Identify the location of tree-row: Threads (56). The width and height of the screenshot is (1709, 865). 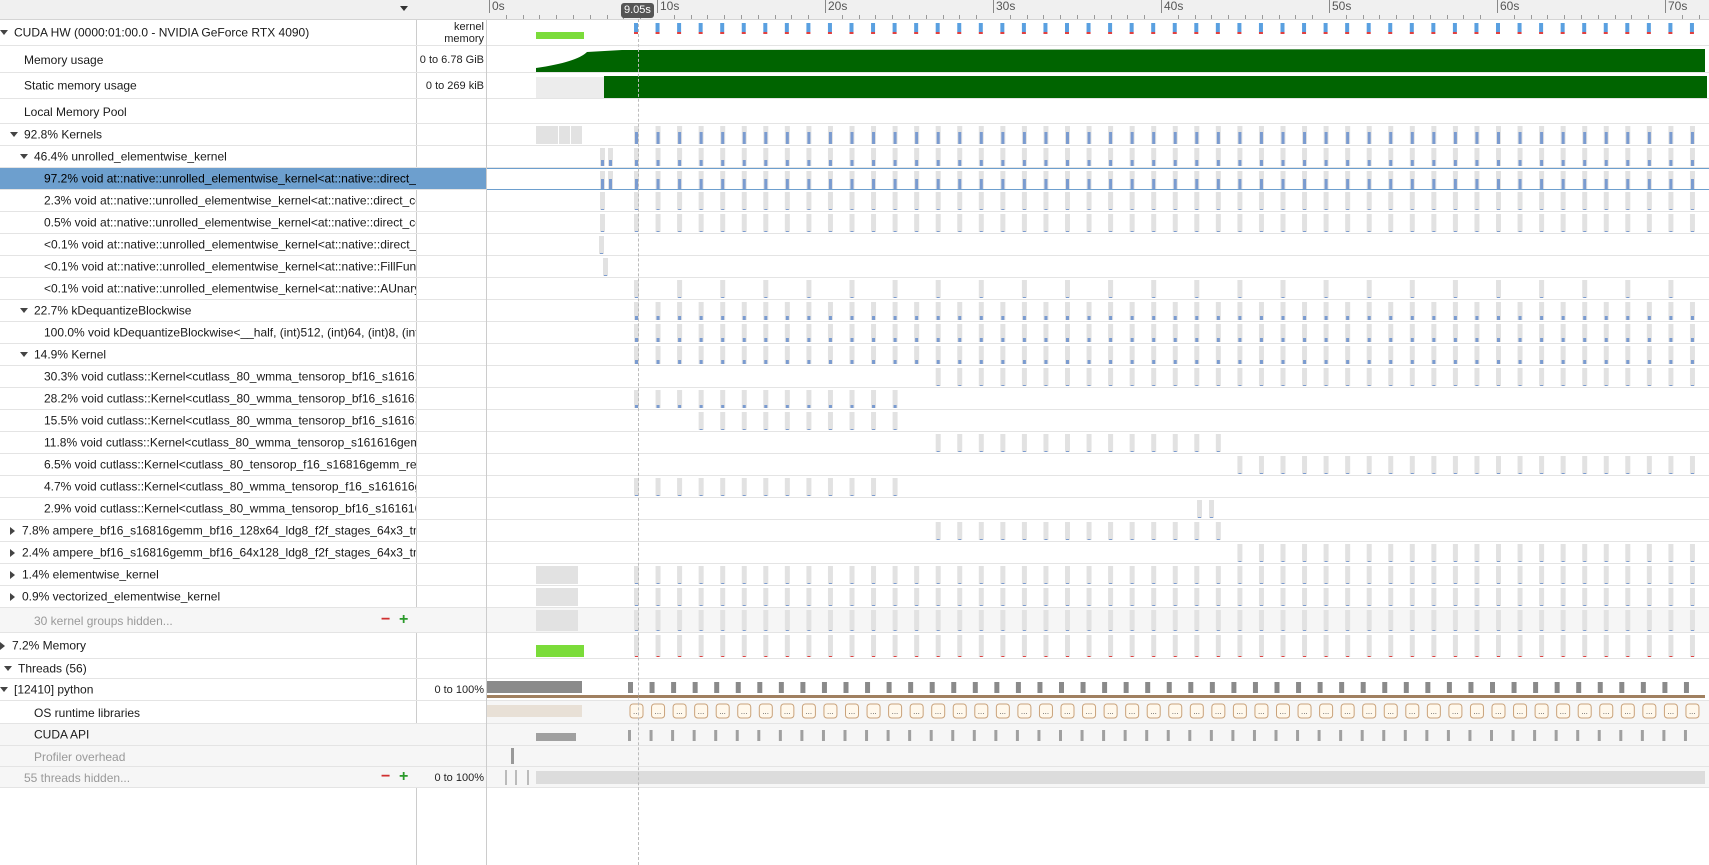
(208, 669).